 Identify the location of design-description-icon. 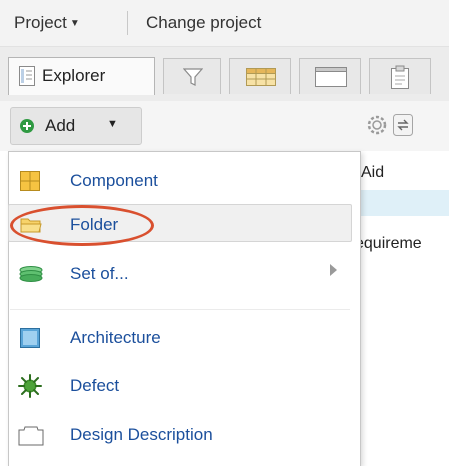
(31, 436).